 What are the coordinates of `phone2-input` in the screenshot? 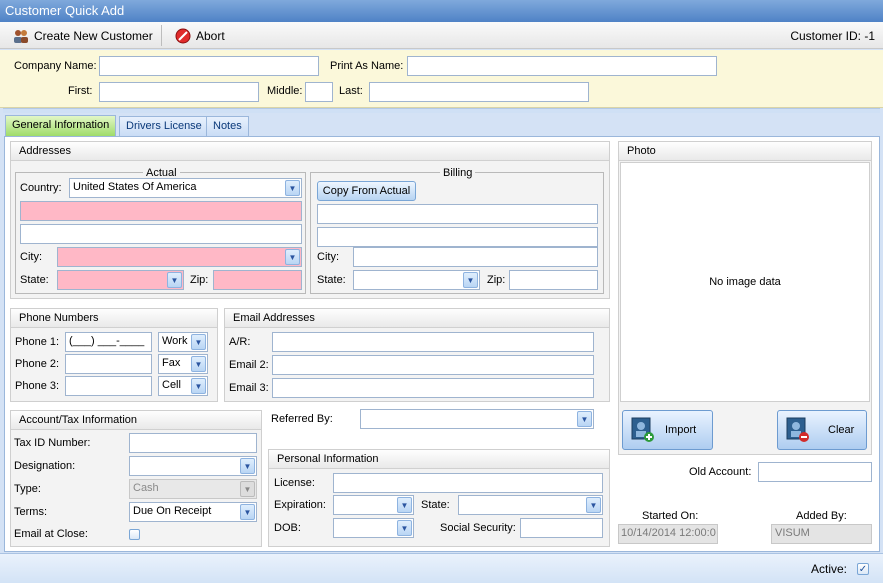 It's located at (108, 364).